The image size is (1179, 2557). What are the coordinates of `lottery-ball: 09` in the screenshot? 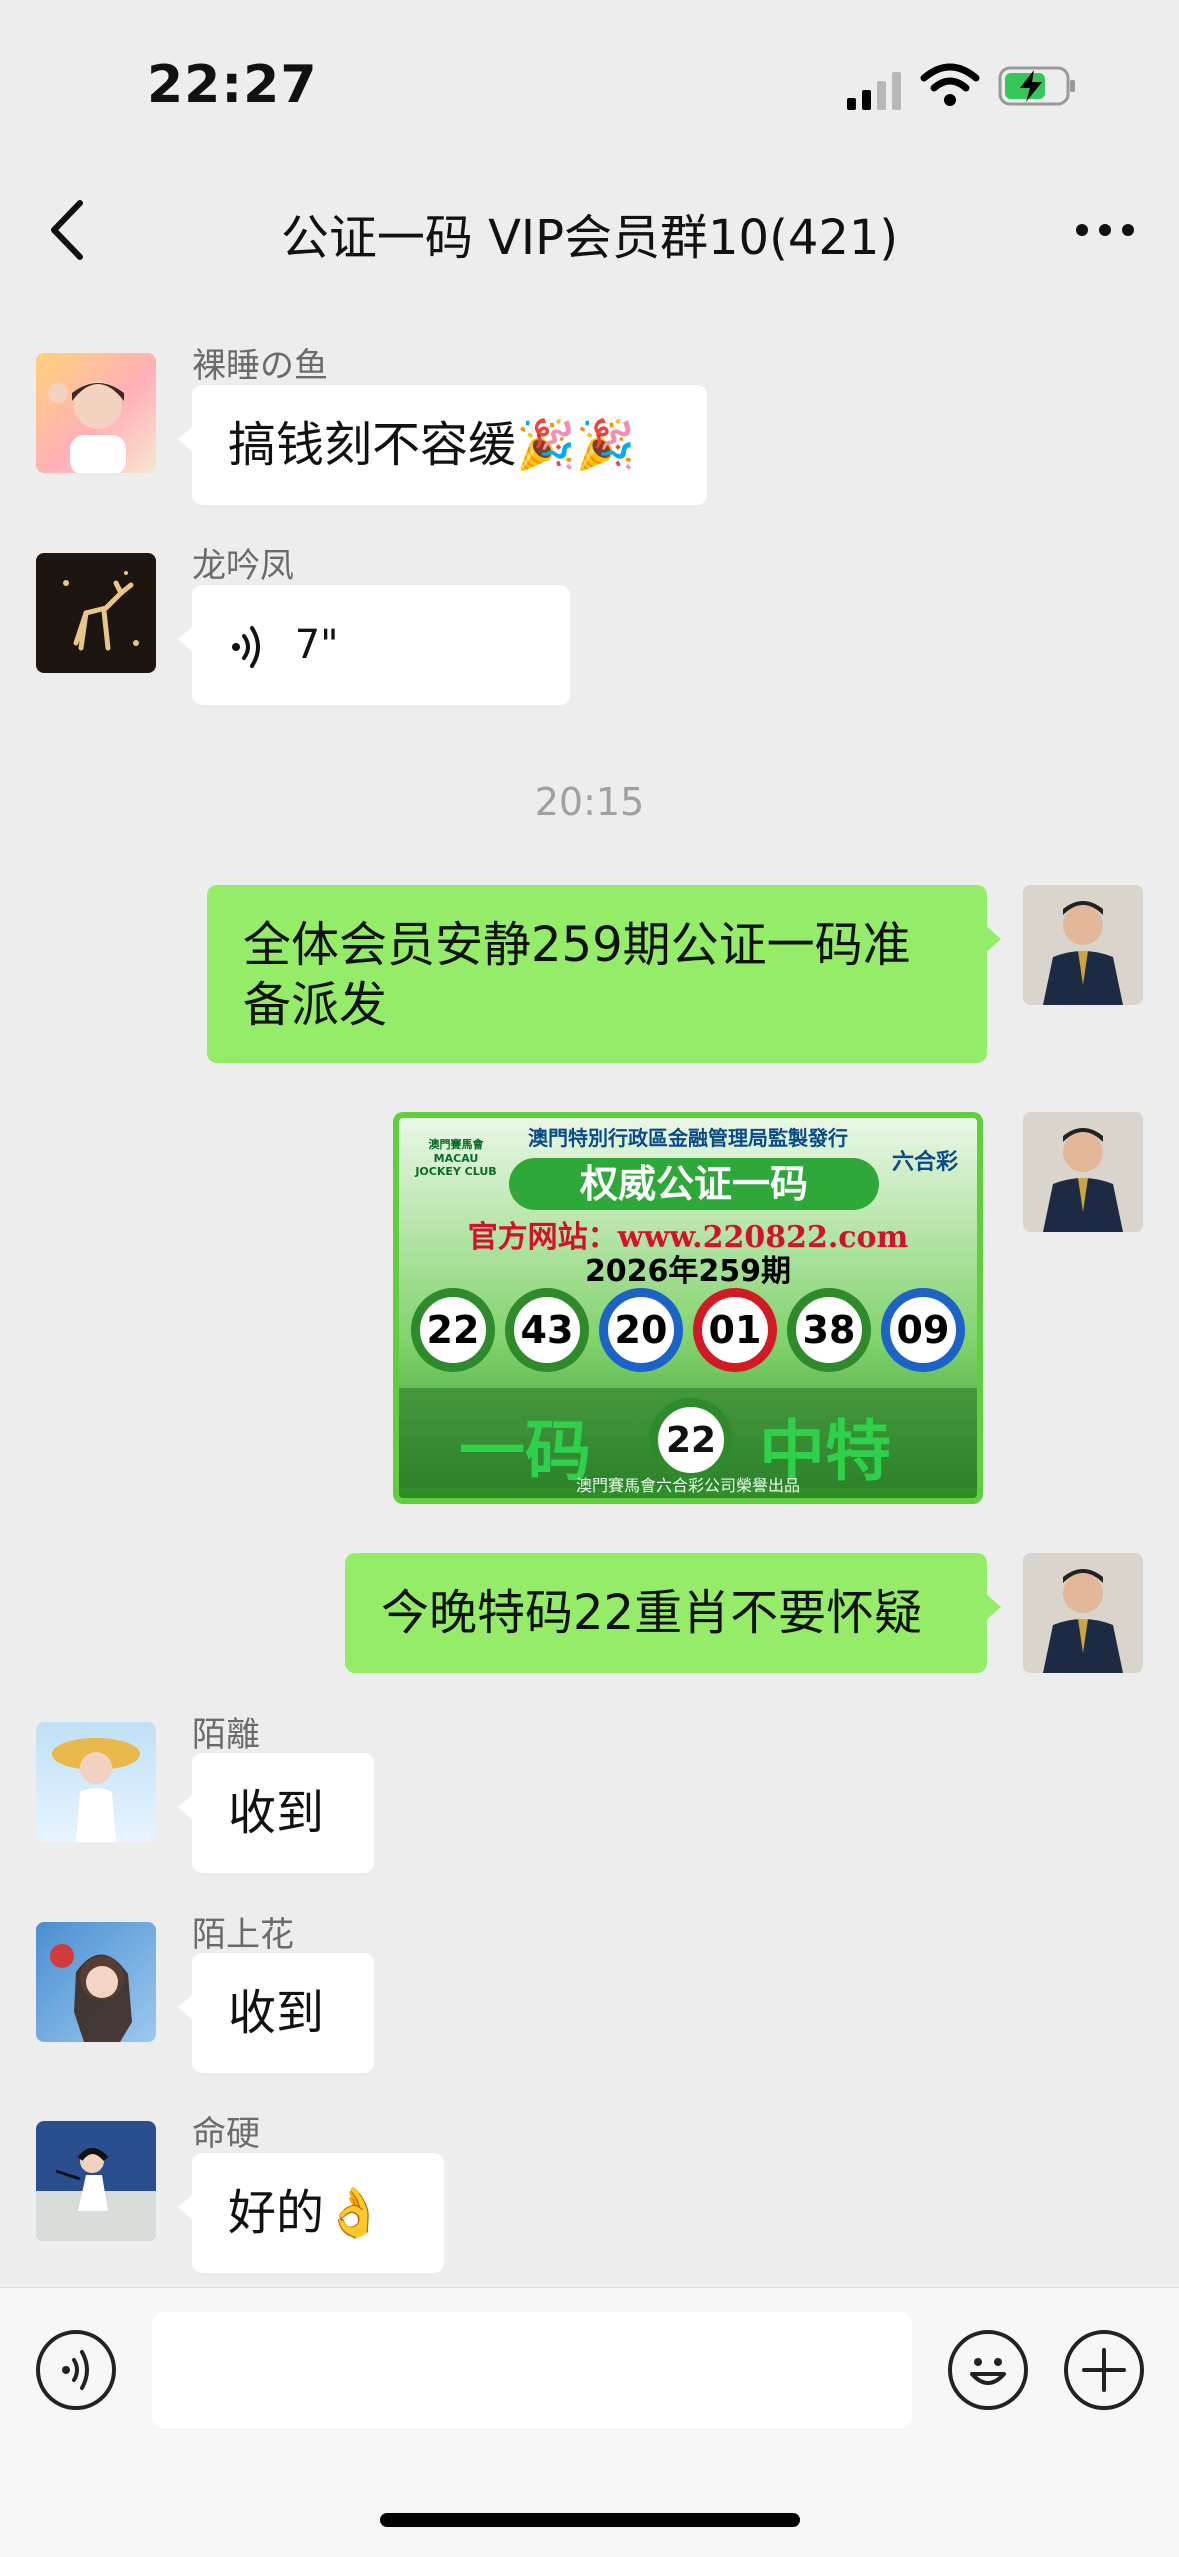 It's located at (923, 1330).